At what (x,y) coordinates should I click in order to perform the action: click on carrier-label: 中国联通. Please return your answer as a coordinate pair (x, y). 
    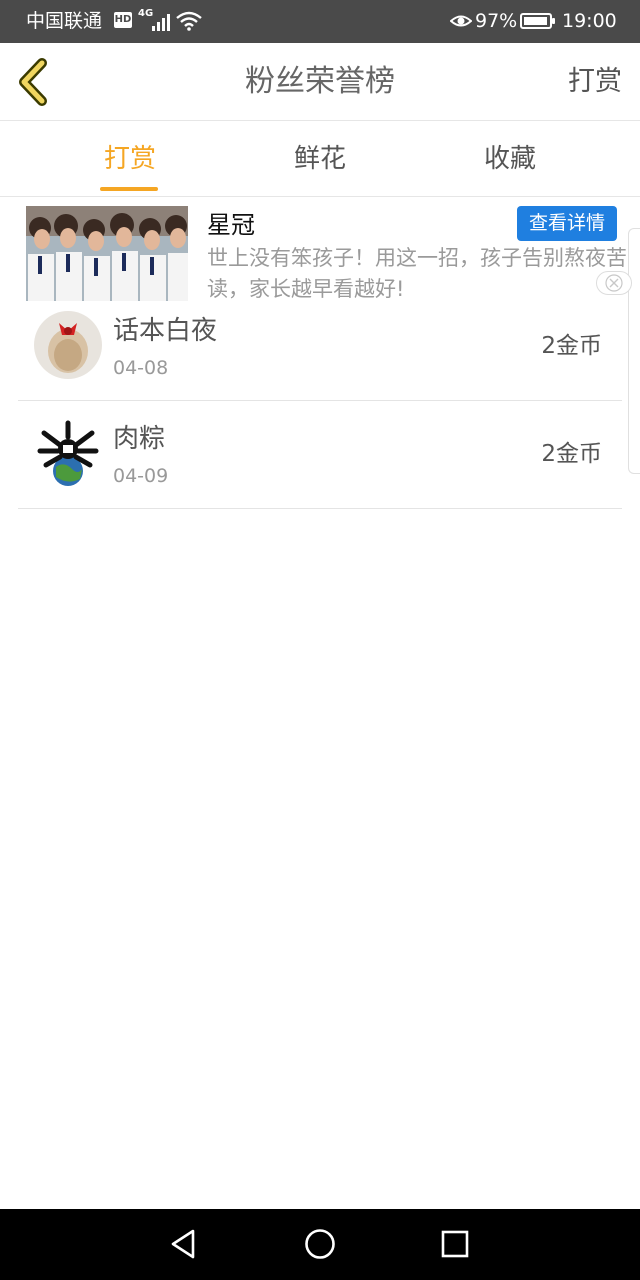
    Looking at the image, I should click on (64, 21).